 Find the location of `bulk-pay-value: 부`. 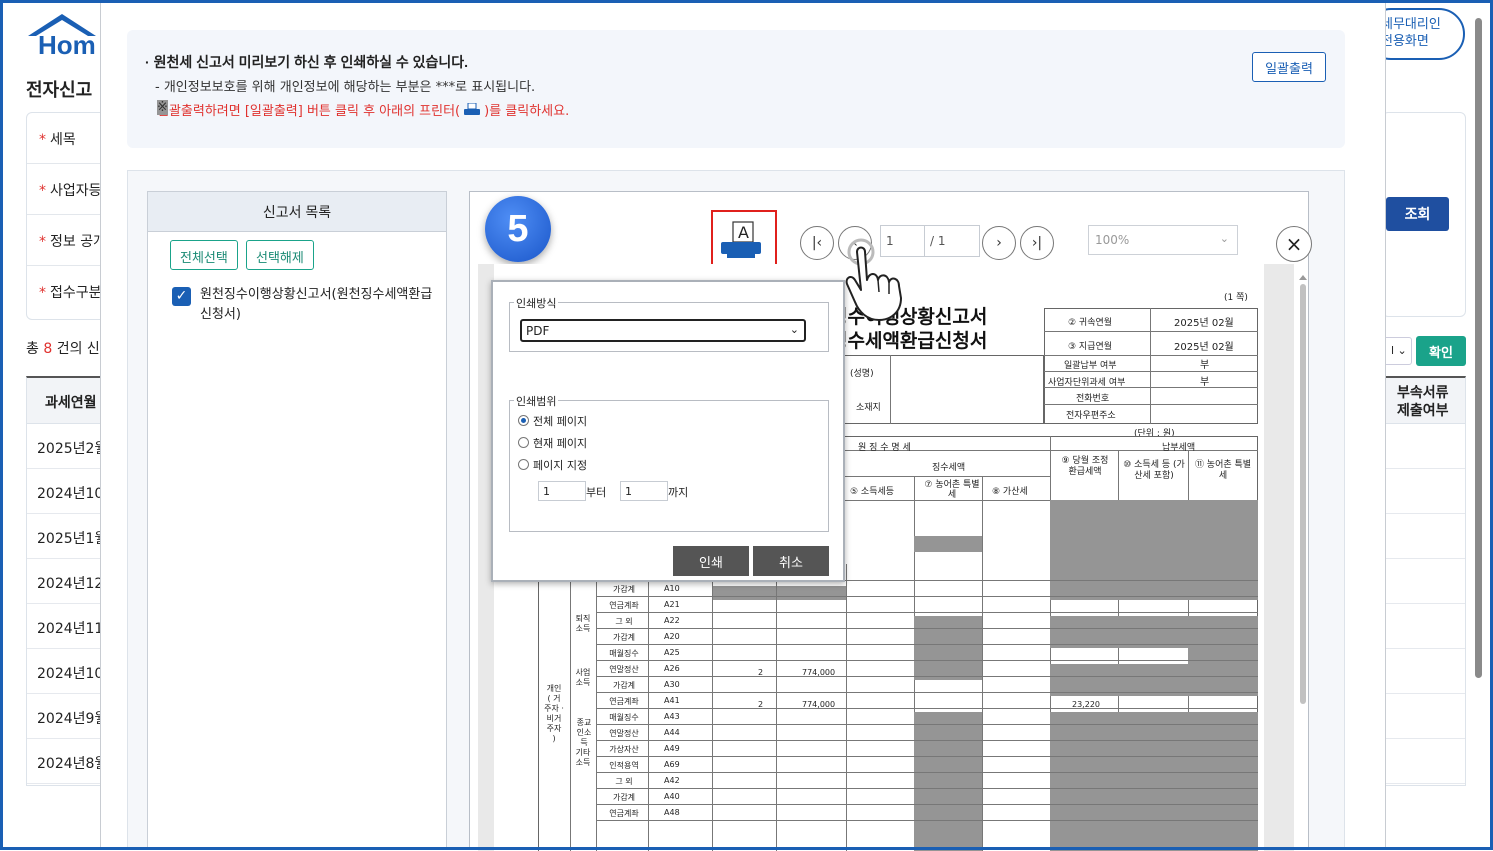

bulk-pay-value: 부 is located at coordinates (1205, 365).